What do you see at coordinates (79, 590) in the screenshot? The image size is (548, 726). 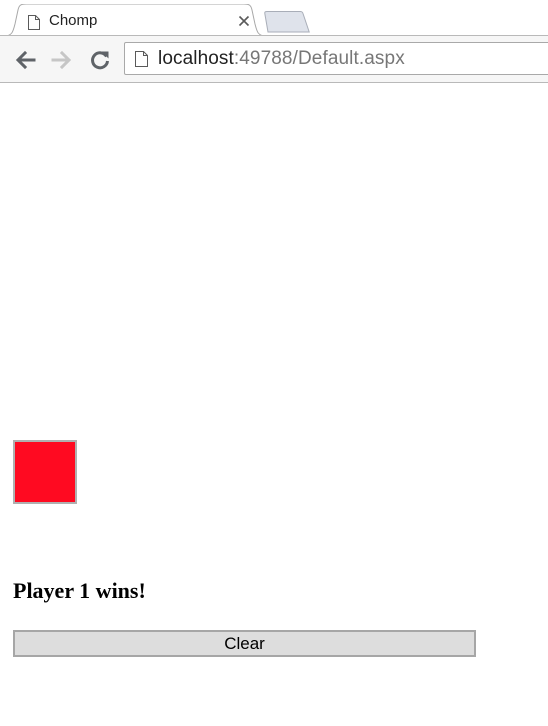 I see `game-result-heading: Player 1 wins!` at bounding box center [79, 590].